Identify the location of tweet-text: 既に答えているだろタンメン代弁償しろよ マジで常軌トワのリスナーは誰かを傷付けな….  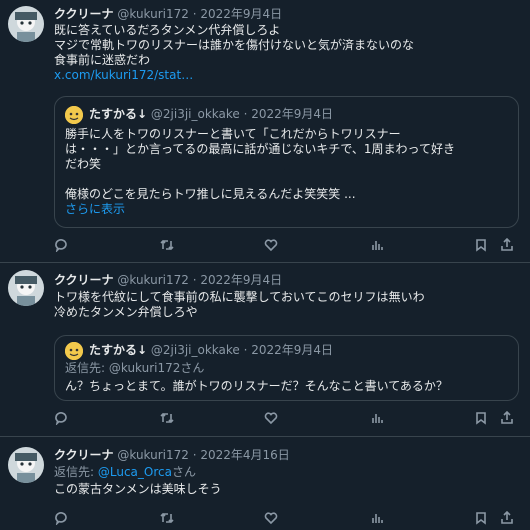
(287, 53).